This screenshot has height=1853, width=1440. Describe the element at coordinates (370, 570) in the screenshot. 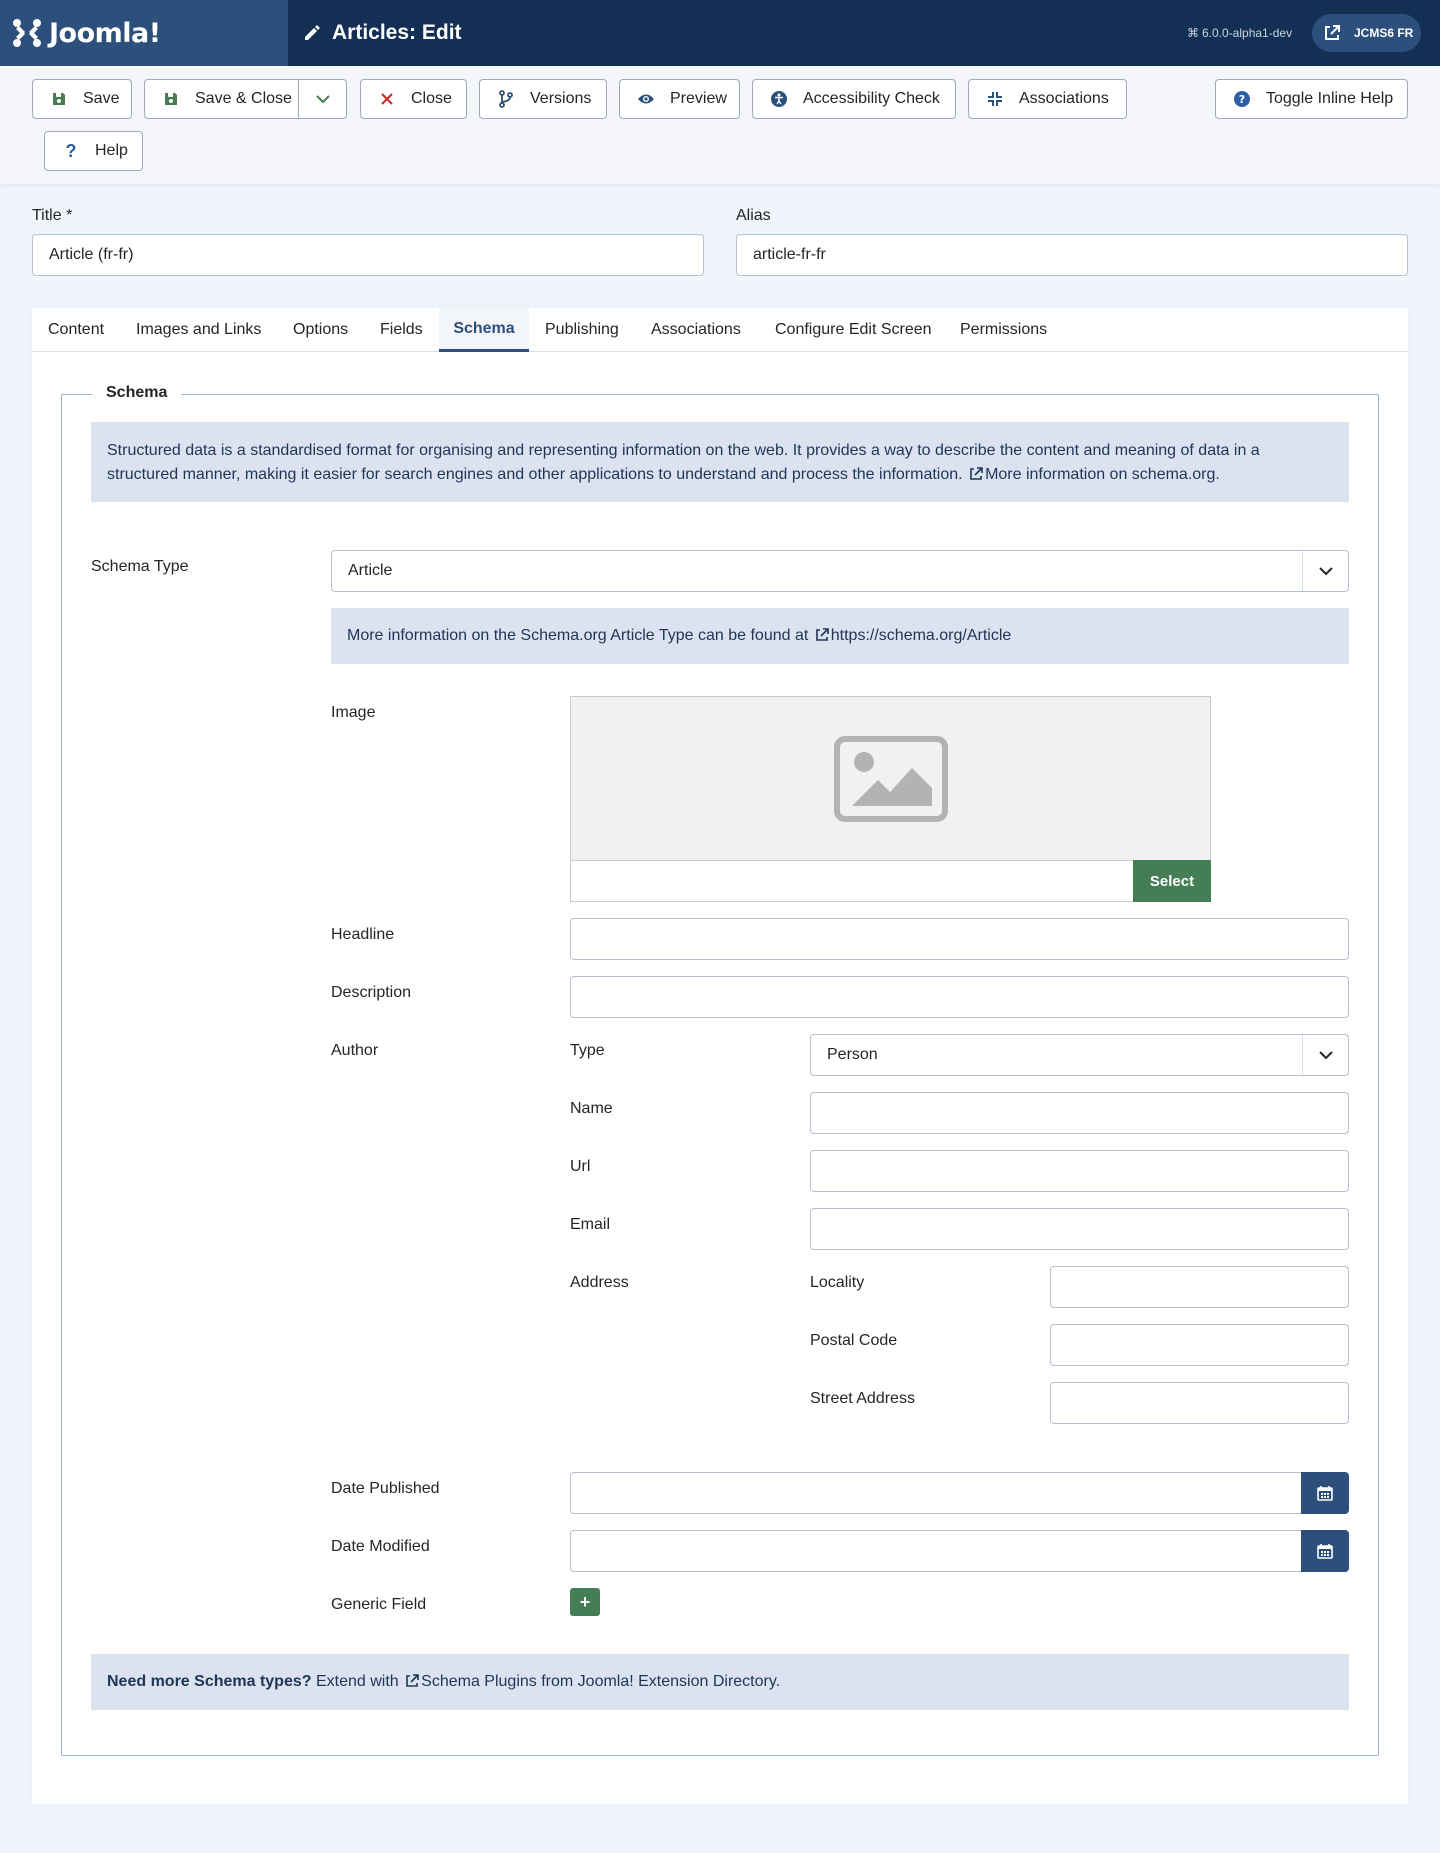

I see `schema-type-value: Article` at that location.